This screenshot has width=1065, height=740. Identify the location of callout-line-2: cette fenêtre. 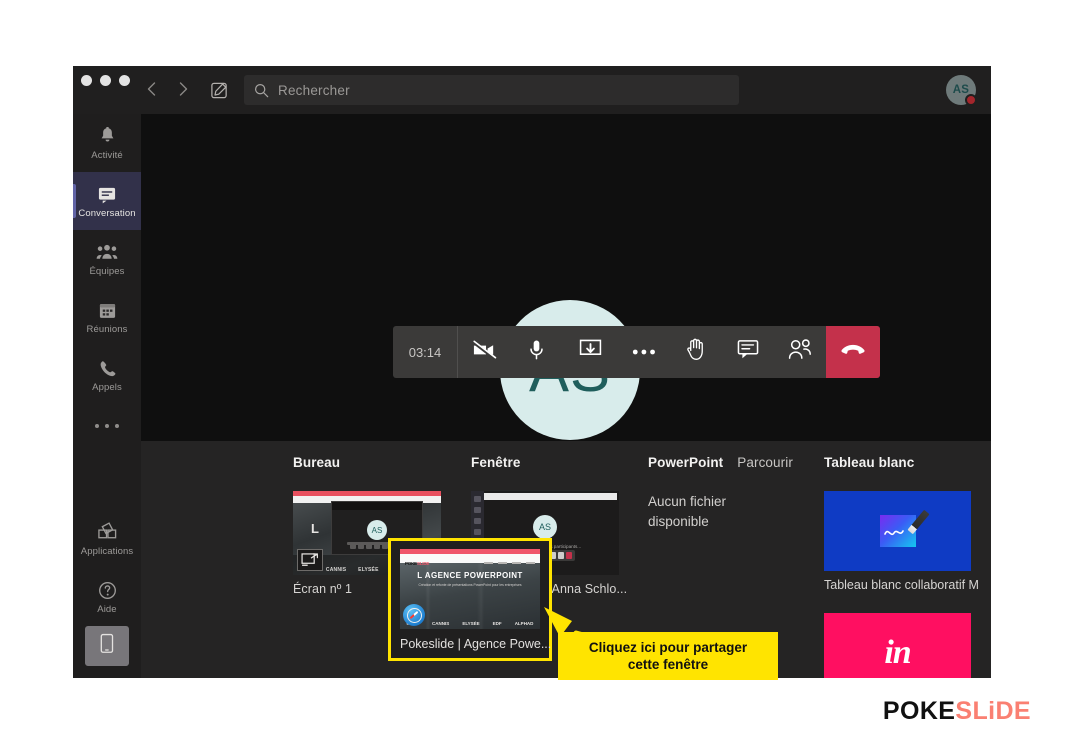
(668, 664).